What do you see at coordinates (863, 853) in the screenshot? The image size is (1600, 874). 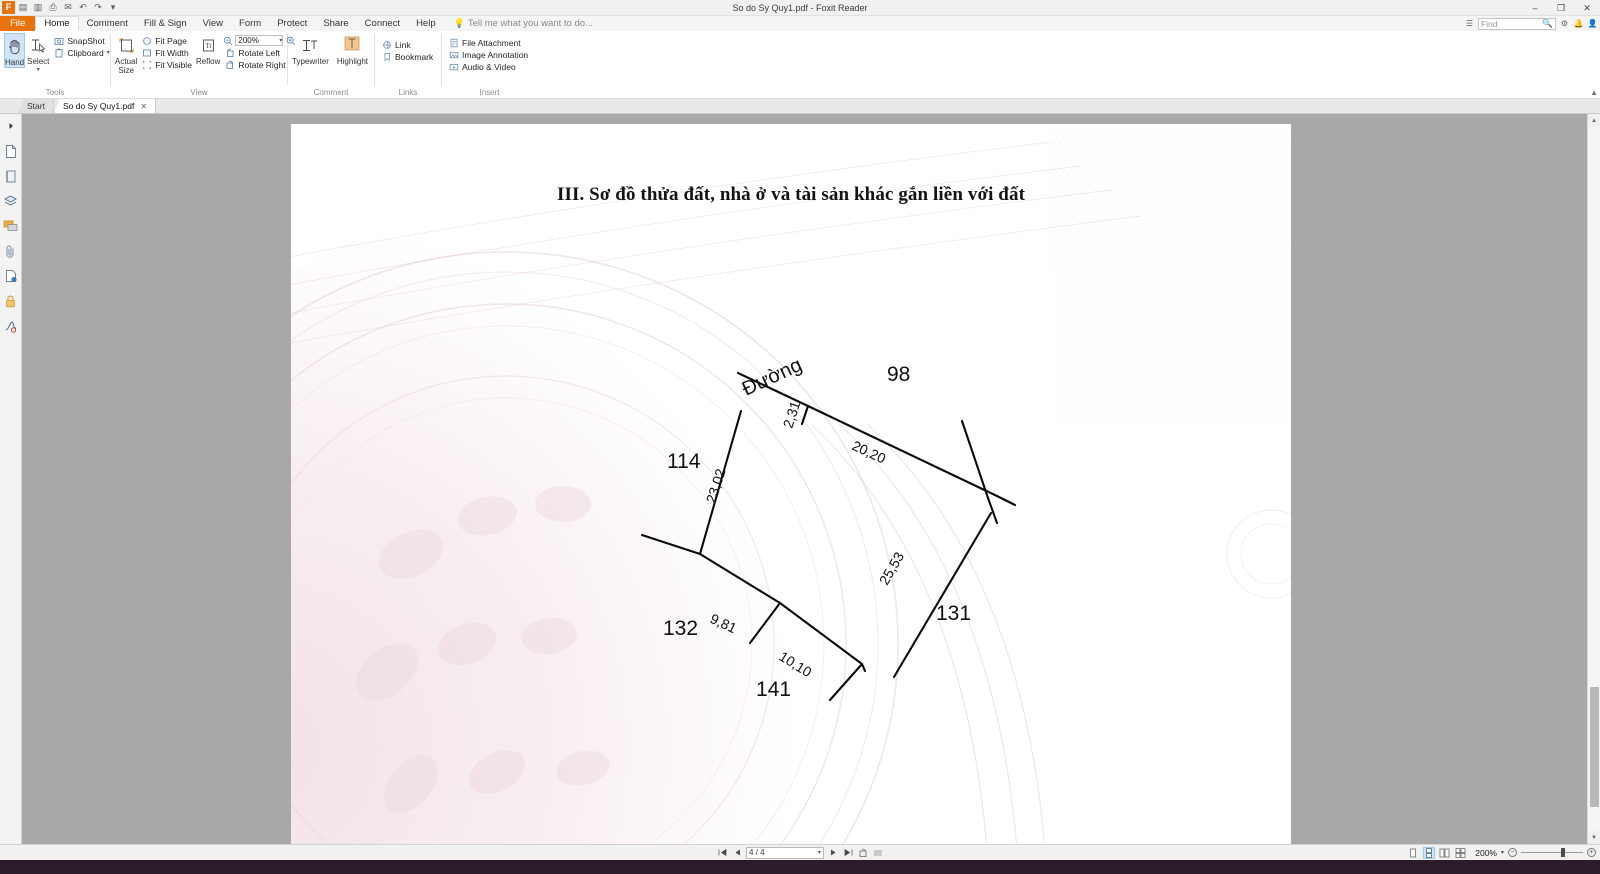 I see `rotate-view-button` at bounding box center [863, 853].